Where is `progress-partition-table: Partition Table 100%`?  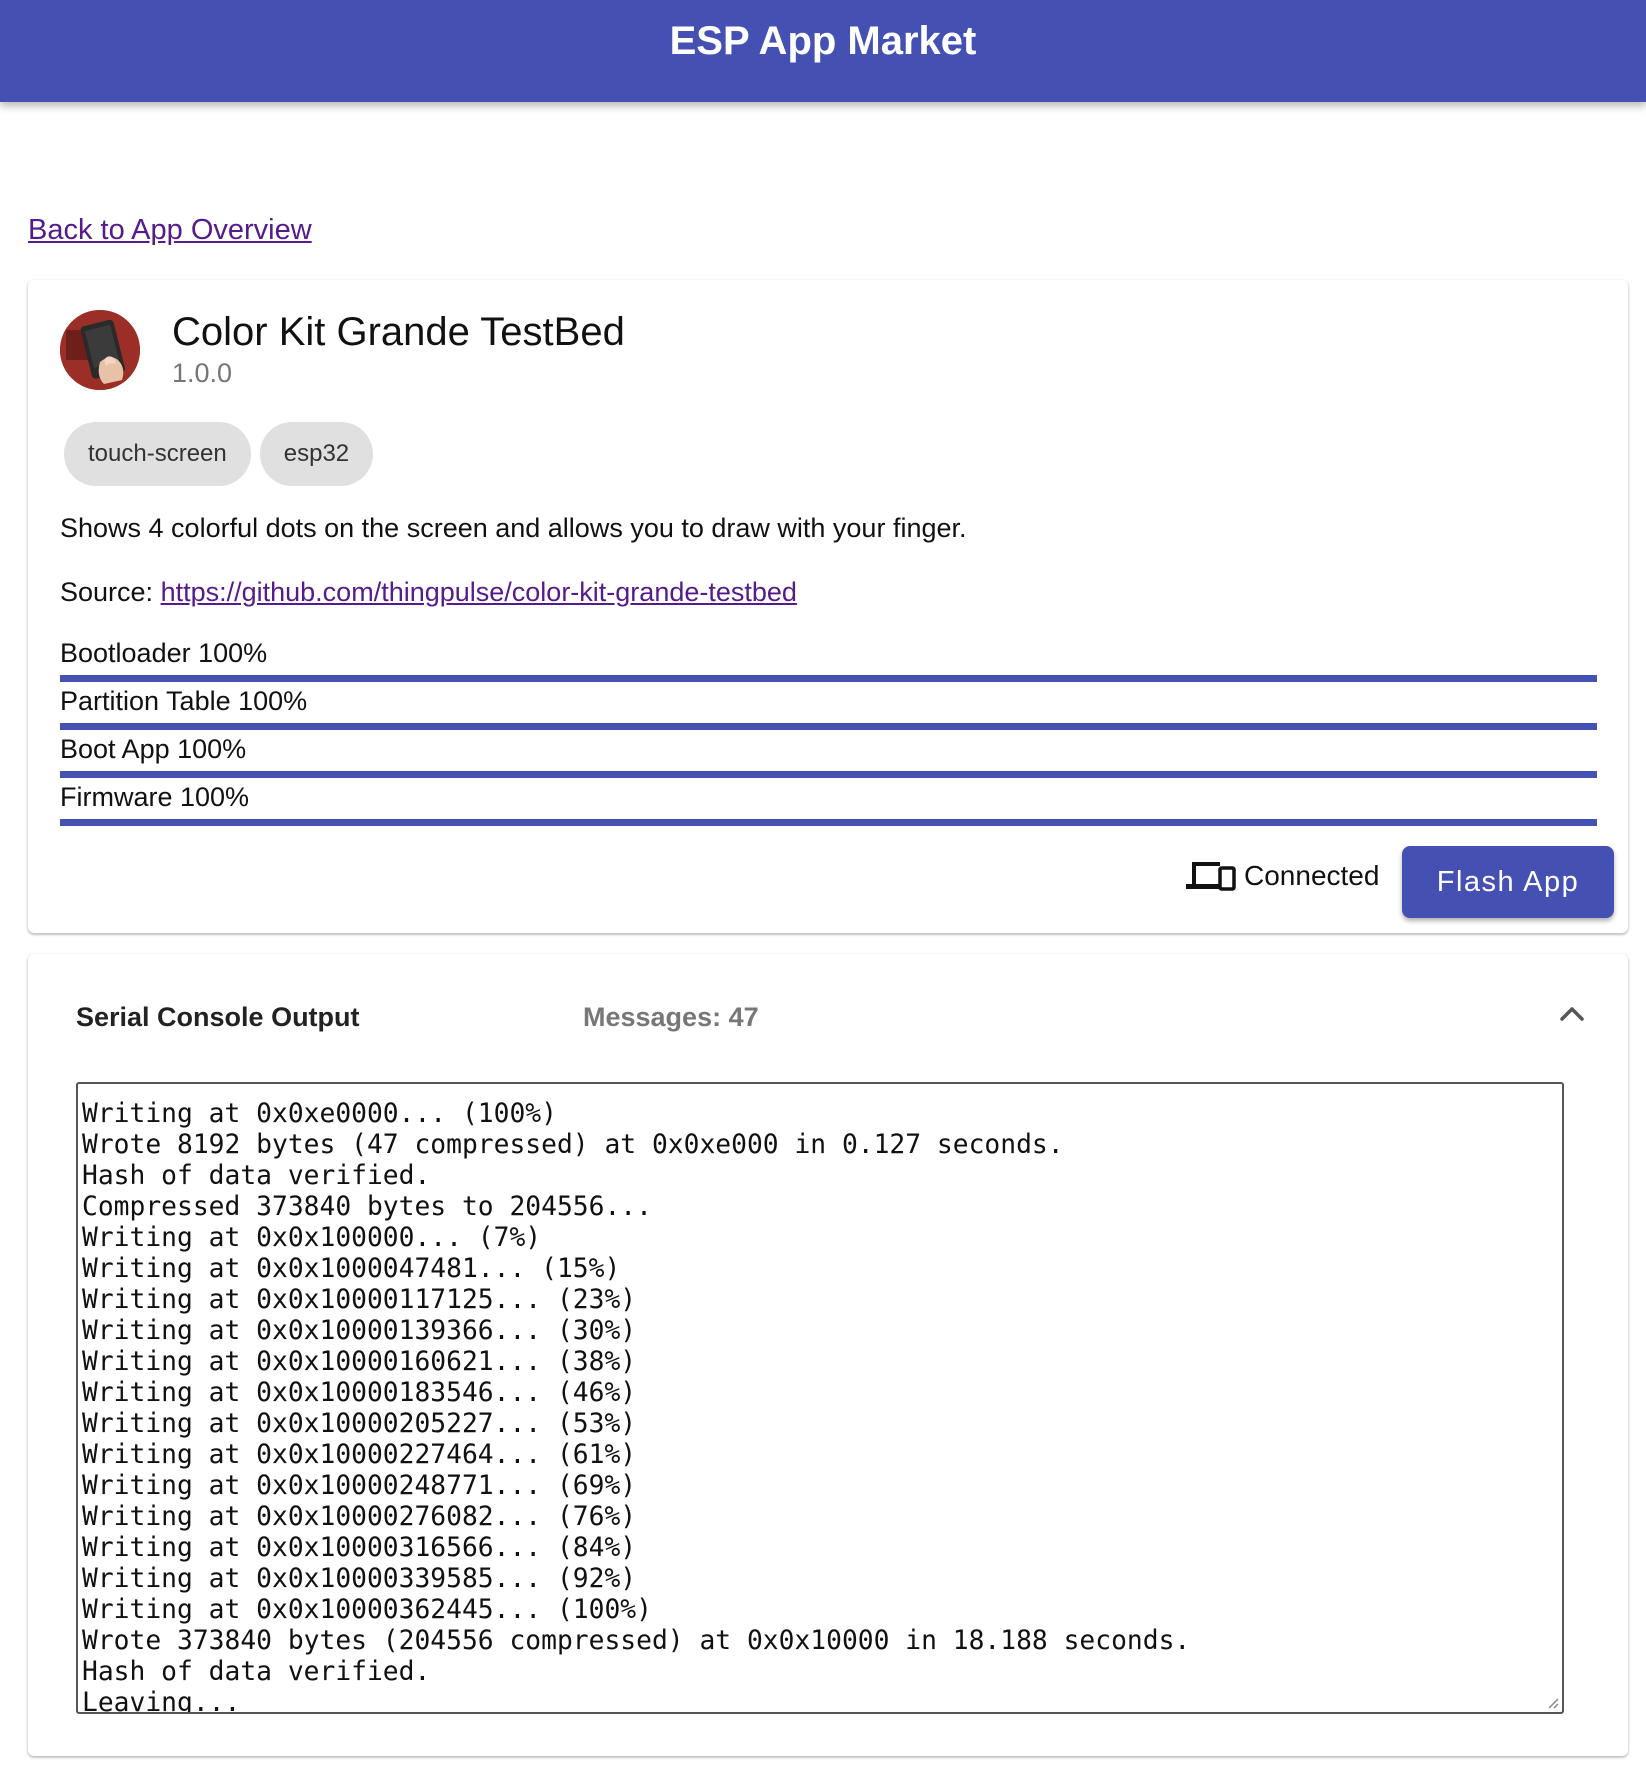 progress-partition-table: Partition Table 100% is located at coordinates (828, 708).